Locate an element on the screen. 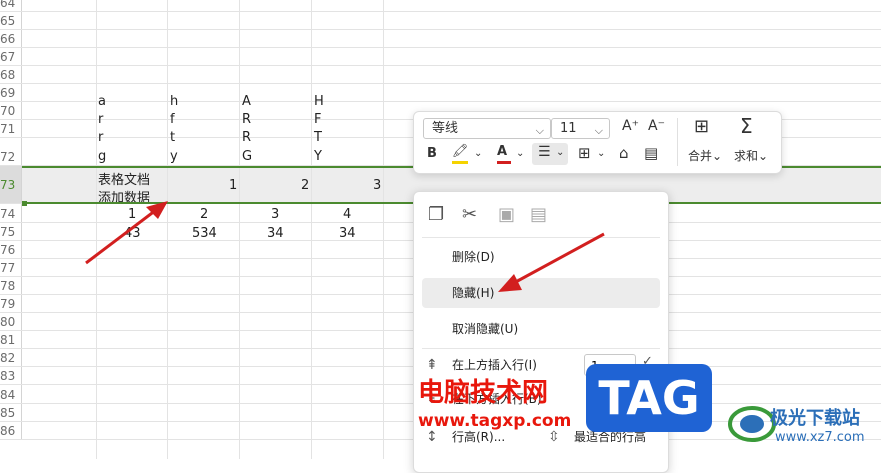 This screenshot has height=473, width=881. menu-item-label: 取消隐藏(U) is located at coordinates (485, 329).